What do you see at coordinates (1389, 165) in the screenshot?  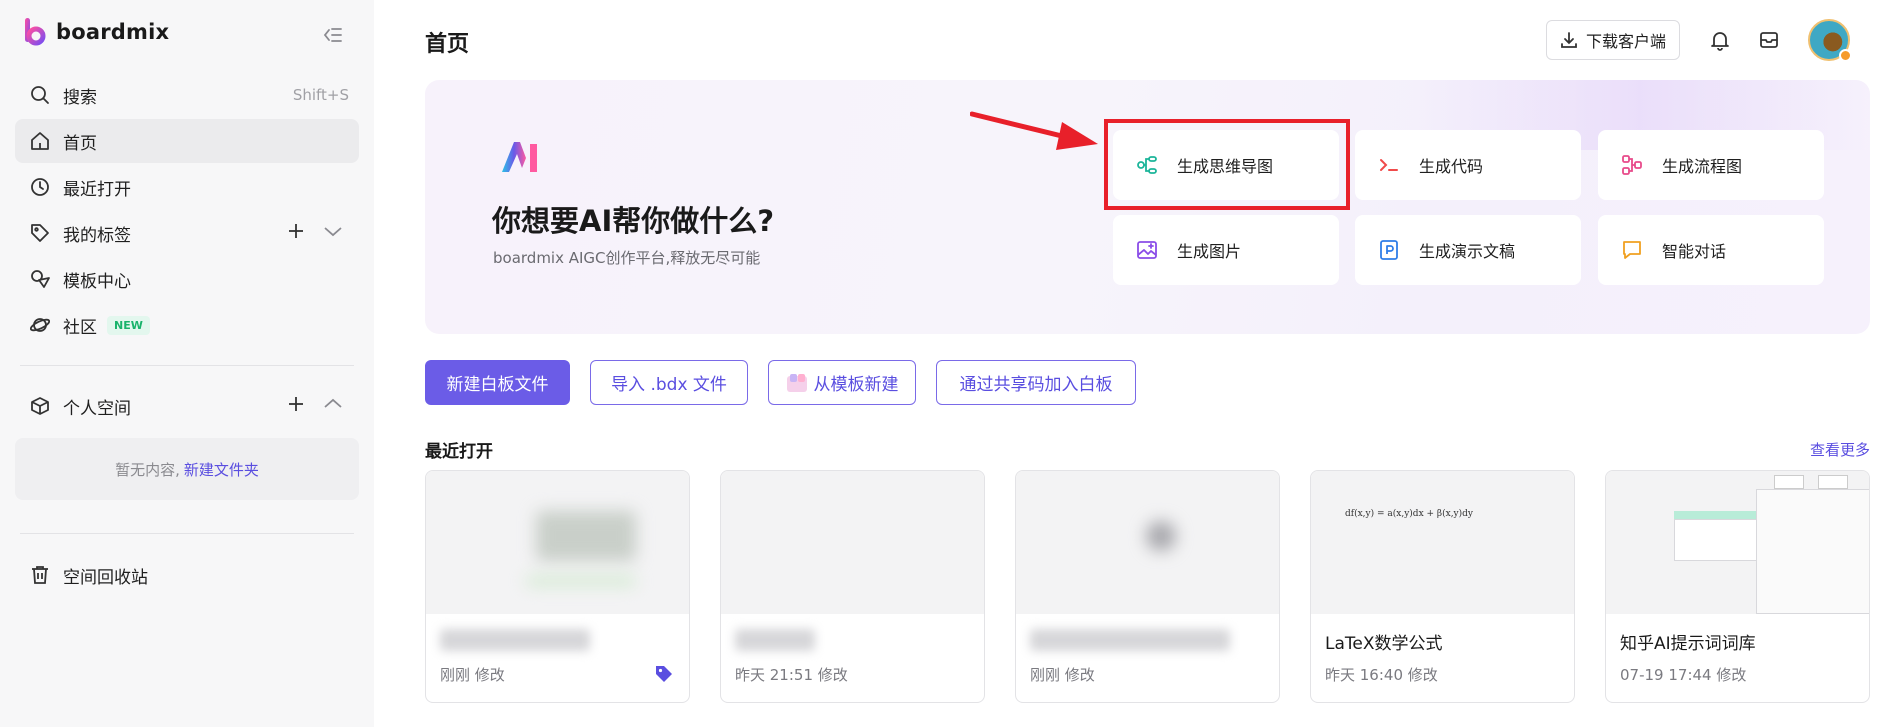 I see `code-icon` at bounding box center [1389, 165].